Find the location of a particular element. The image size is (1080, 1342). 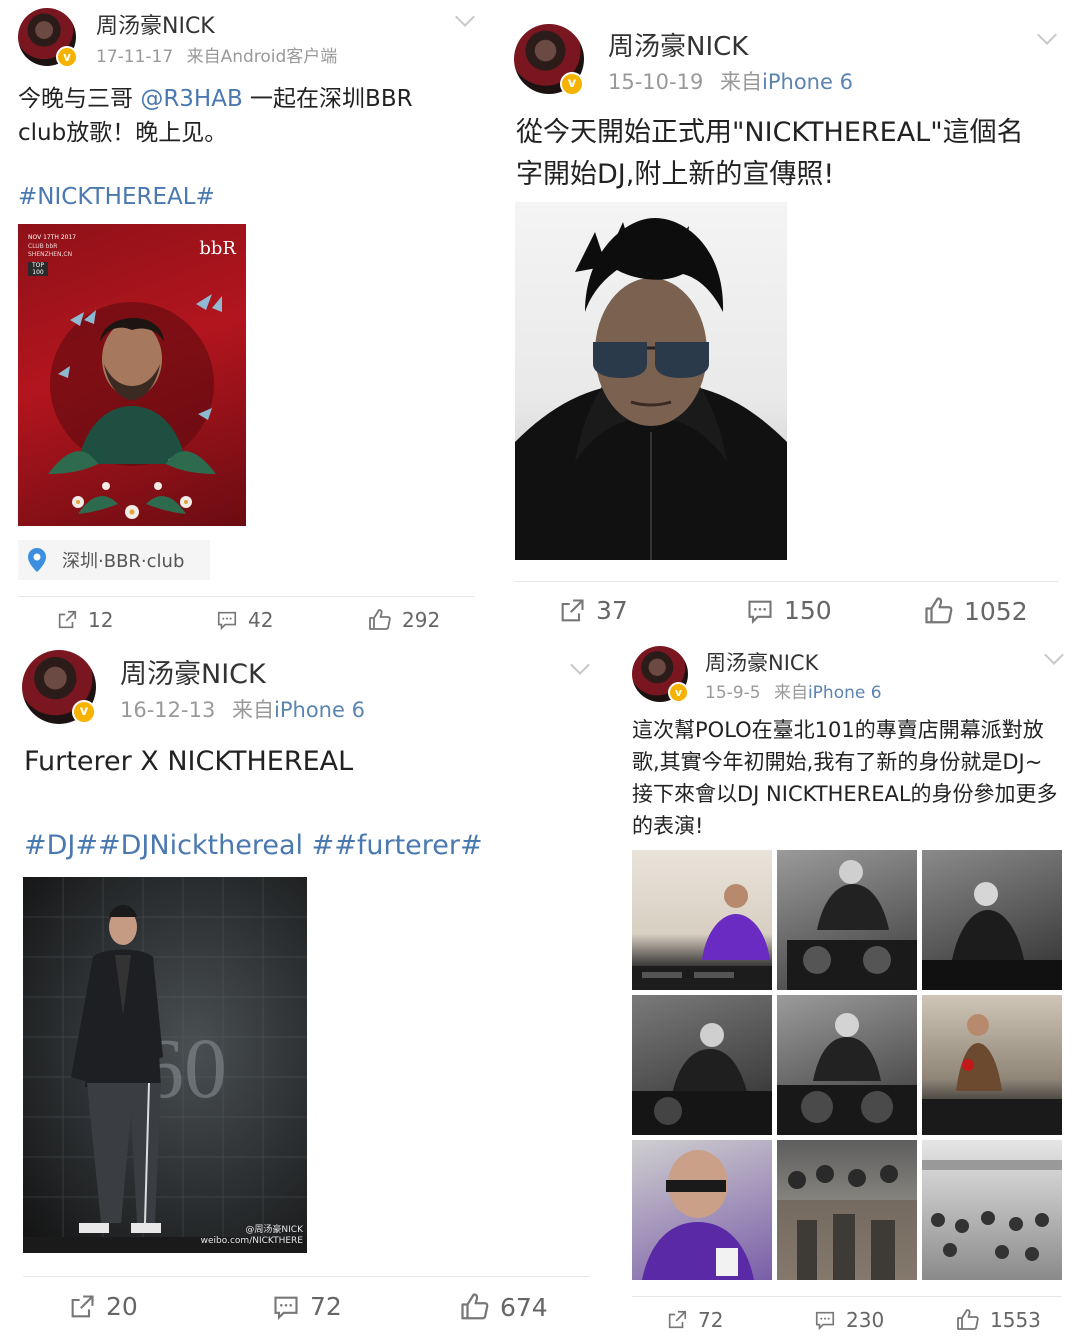

photo-grid is located at coordinates (847, 1065).